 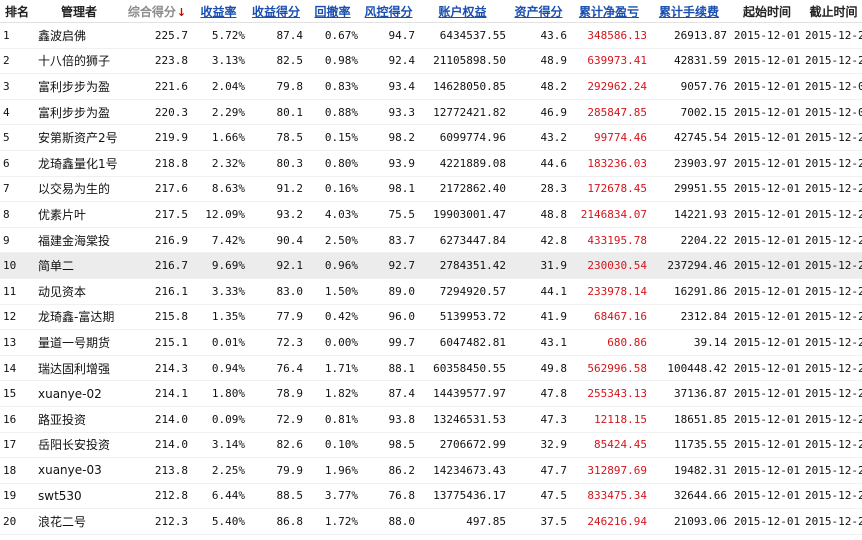 What do you see at coordinates (388, 291) in the screenshot?
I see `risk-score-cell: 89.0` at bounding box center [388, 291].